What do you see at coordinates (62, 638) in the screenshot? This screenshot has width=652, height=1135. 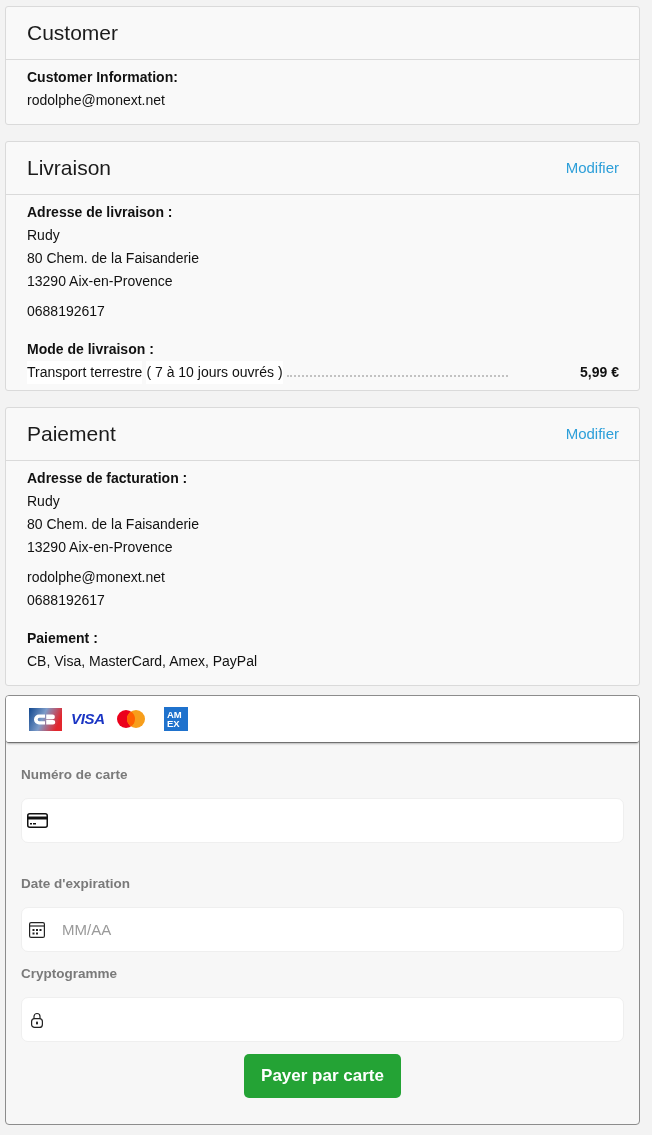 I see `field-label: Paiement :` at bounding box center [62, 638].